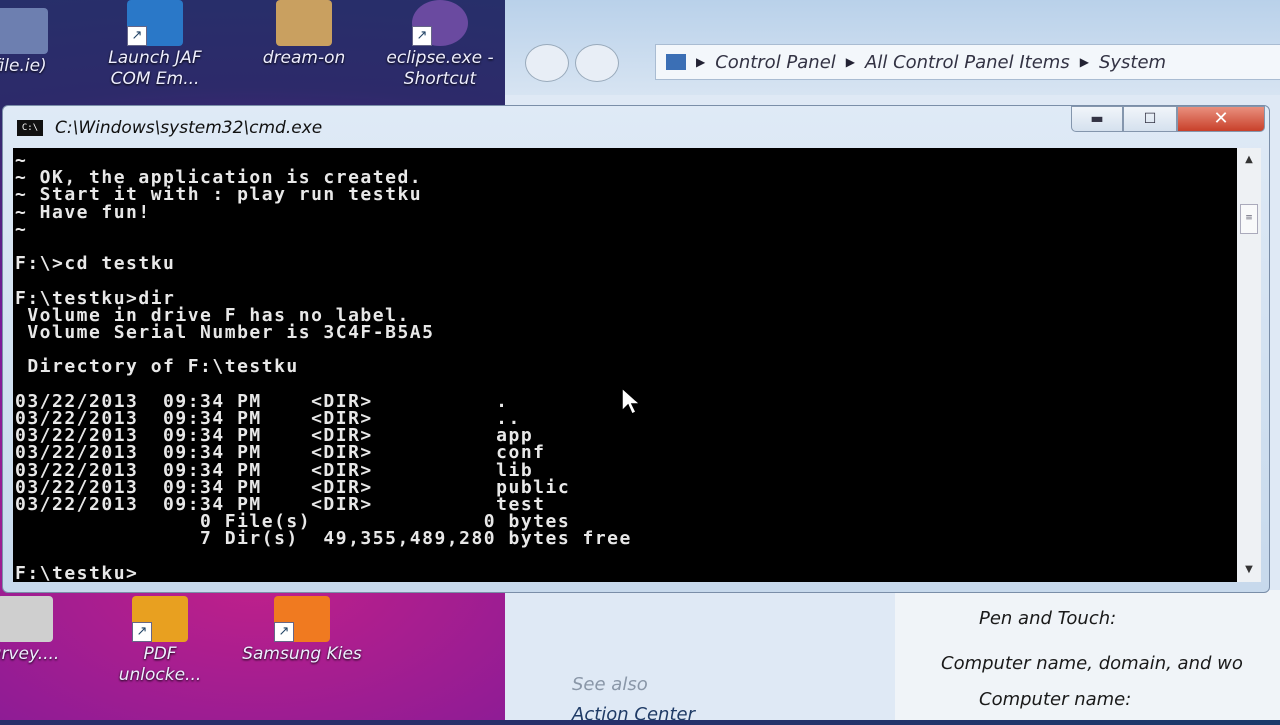 The height and width of the screenshot is (725, 1280). Describe the element at coordinates (302, 654) in the screenshot. I see `desktop-icon-label: Samsung Kies` at that location.